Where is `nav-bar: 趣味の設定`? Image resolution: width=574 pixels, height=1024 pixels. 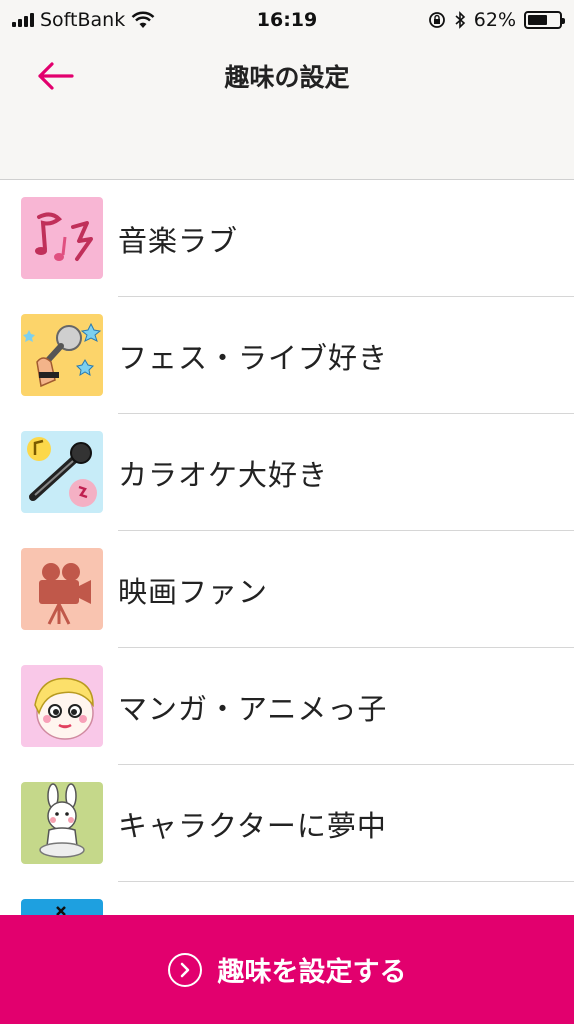 nav-bar: 趣味の設定 is located at coordinates (287, 110).